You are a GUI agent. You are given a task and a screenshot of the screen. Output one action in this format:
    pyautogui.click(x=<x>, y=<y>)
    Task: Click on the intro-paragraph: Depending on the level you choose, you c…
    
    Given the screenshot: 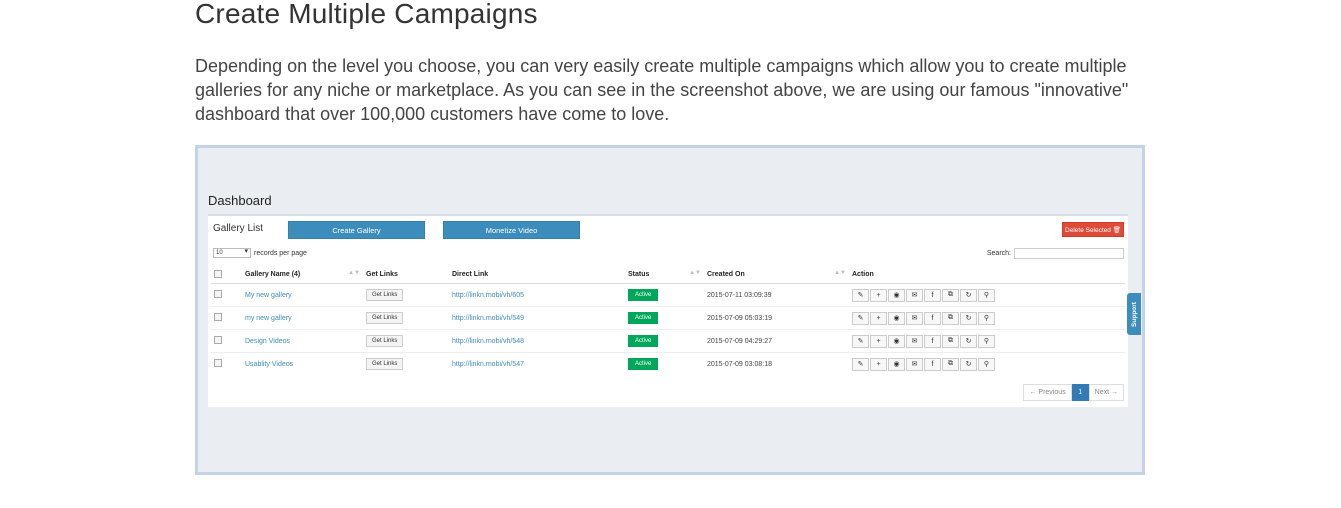 What is the action you would take?
    pyautogui.click(x=662, y=90)
    